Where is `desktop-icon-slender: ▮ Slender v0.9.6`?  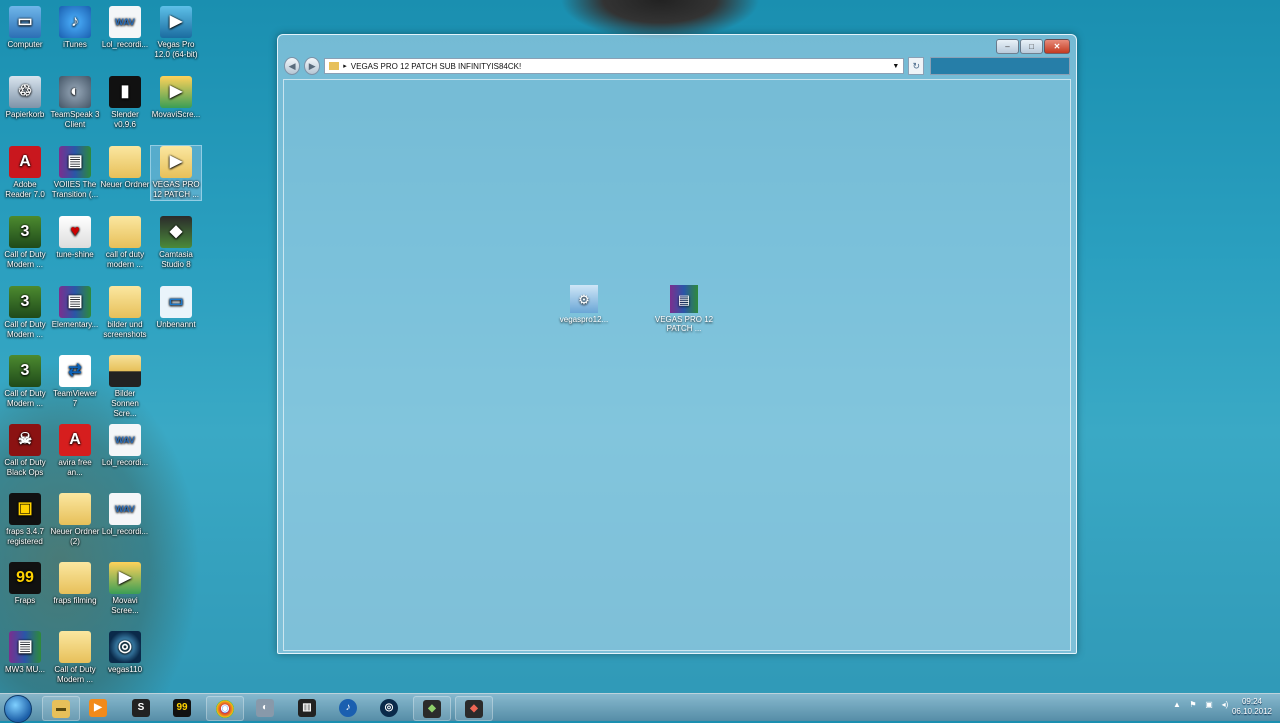 desktop-icon-slender: ▮ Slender v0.9.6 is located at coordinates (125, 103).